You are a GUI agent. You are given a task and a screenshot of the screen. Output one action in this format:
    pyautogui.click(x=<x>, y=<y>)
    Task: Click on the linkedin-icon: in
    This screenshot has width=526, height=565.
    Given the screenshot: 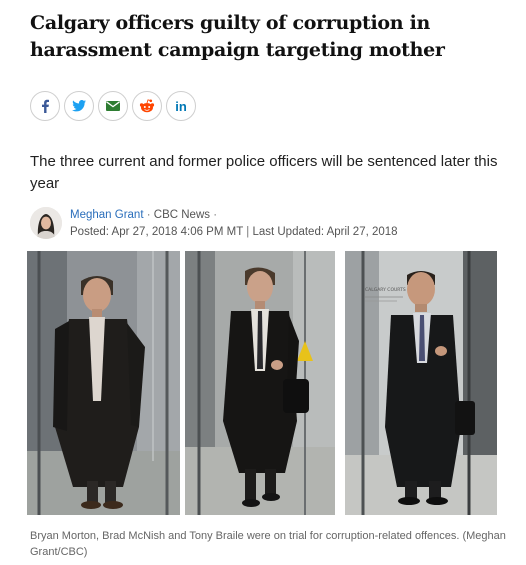 What is the action you would take?
    pyautogui.click(x=181, y=106)
    